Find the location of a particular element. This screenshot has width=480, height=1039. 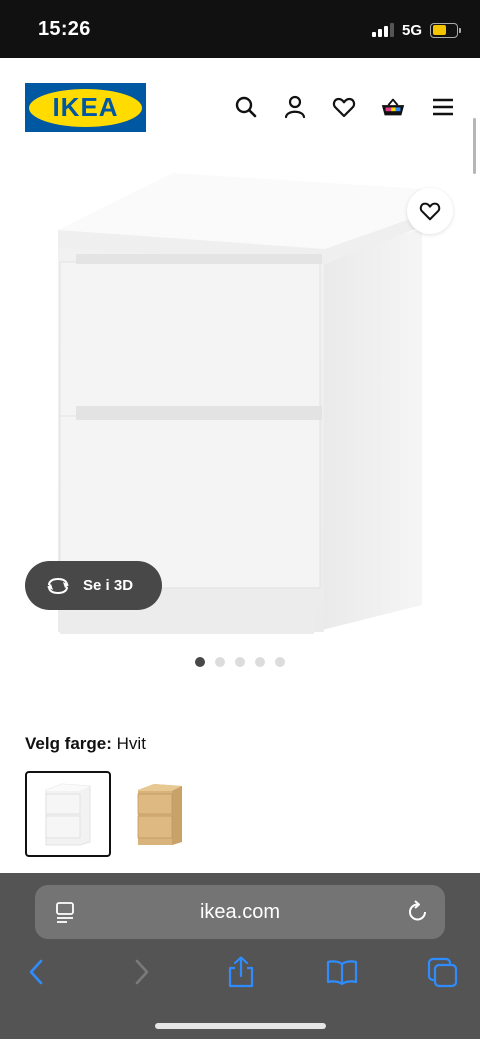

battery-icon is located at coordinates (445, 30).